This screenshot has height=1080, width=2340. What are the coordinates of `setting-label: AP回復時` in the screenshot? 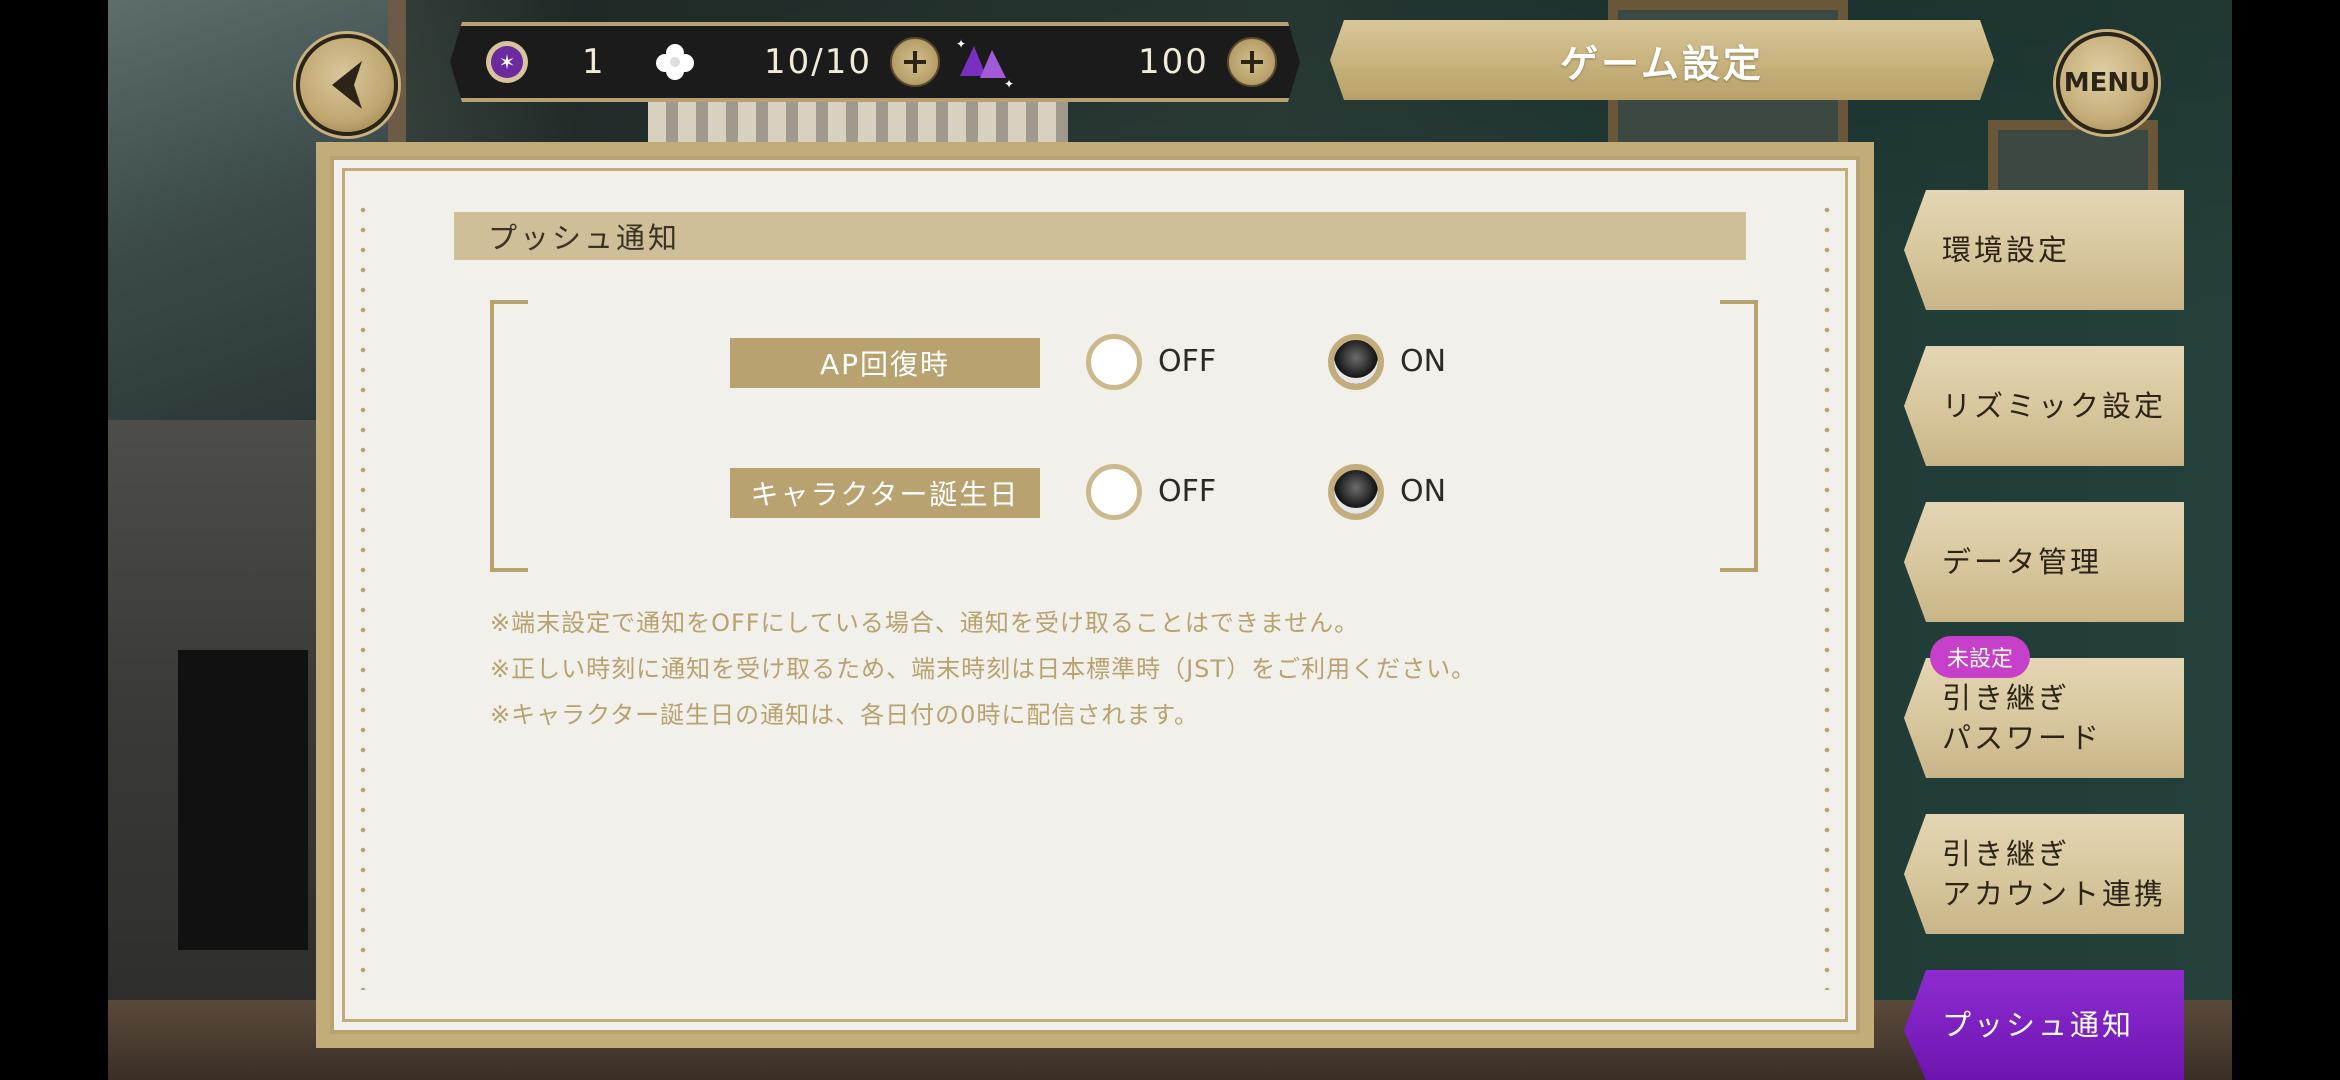 It's located at (885, 363).